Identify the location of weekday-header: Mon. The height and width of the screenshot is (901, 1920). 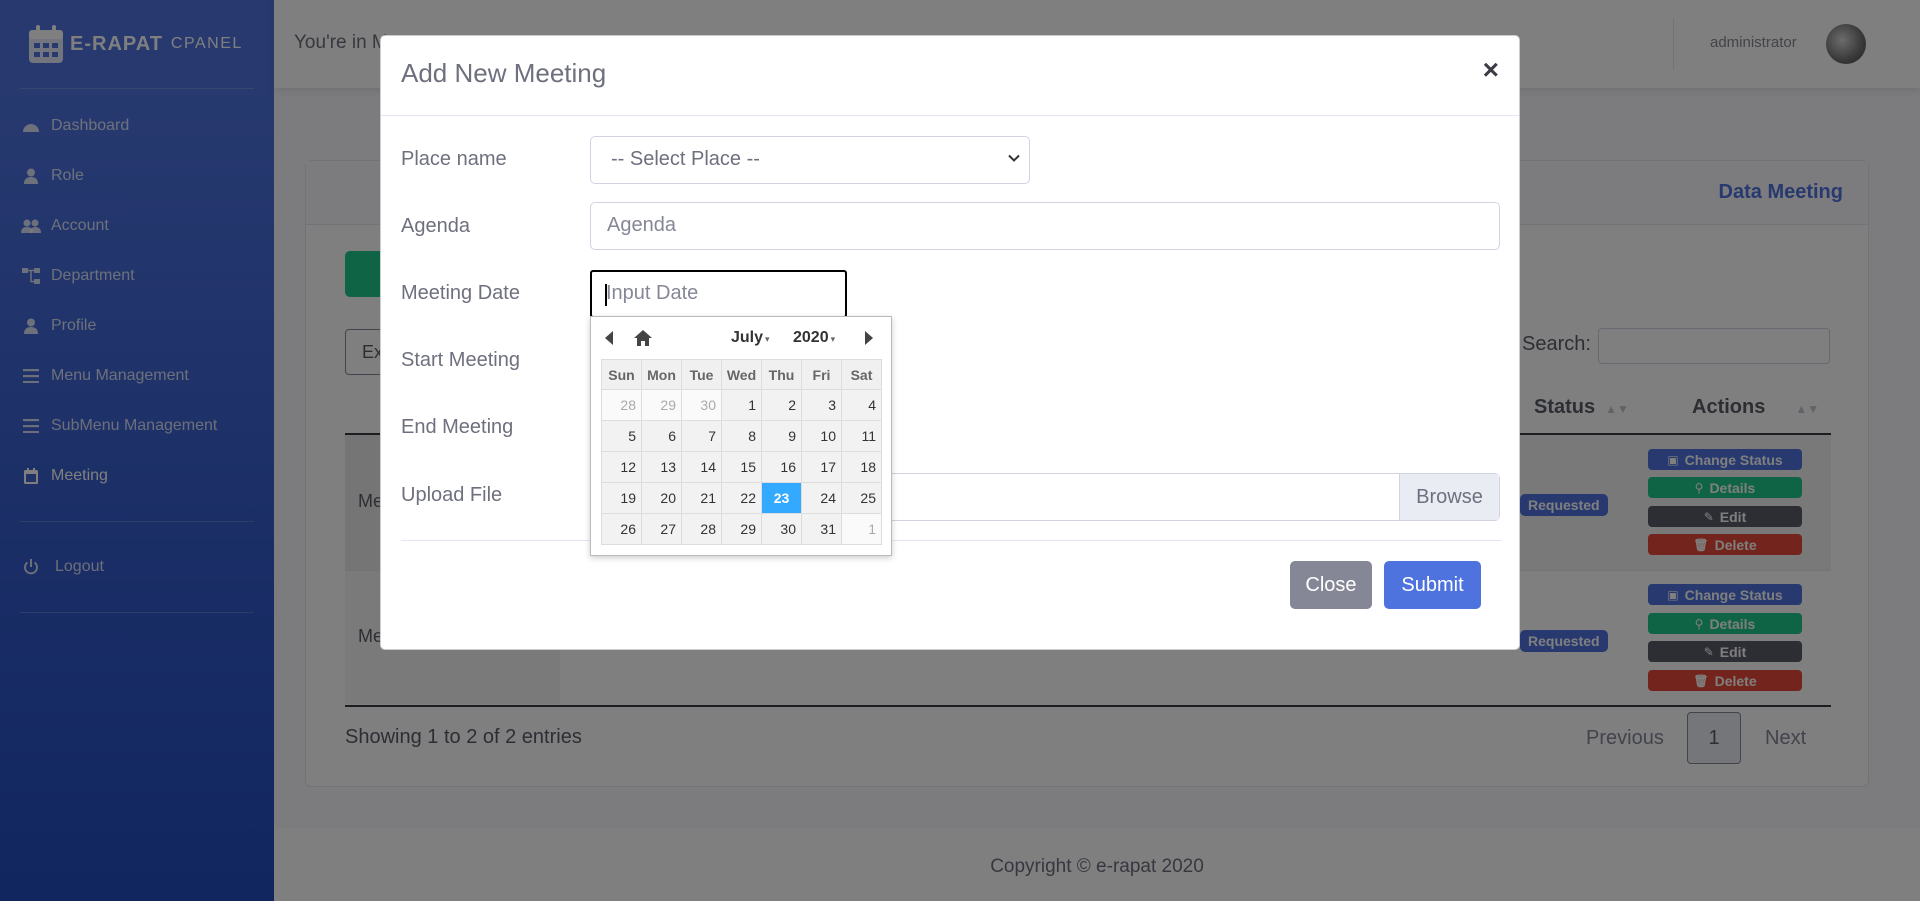
(661, 374).